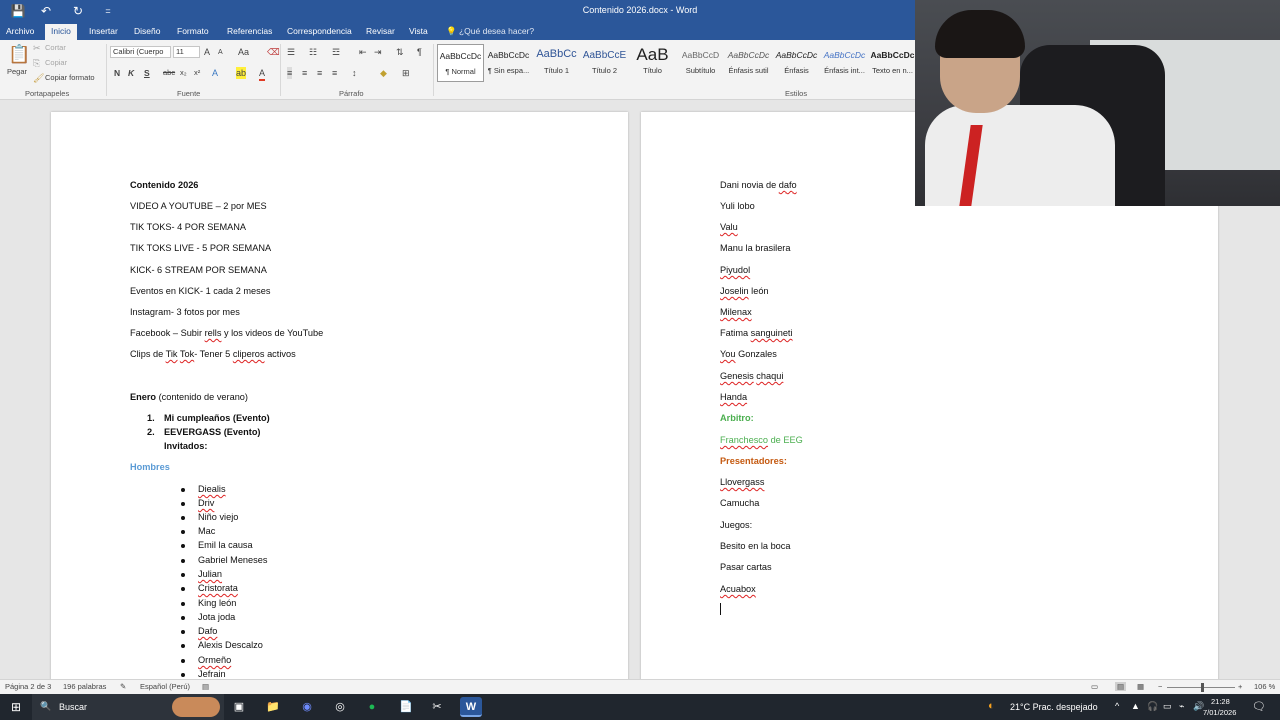 The image size is (1280, 720). I want to click on line-spacing-icon: ↕, so click(354, 73).